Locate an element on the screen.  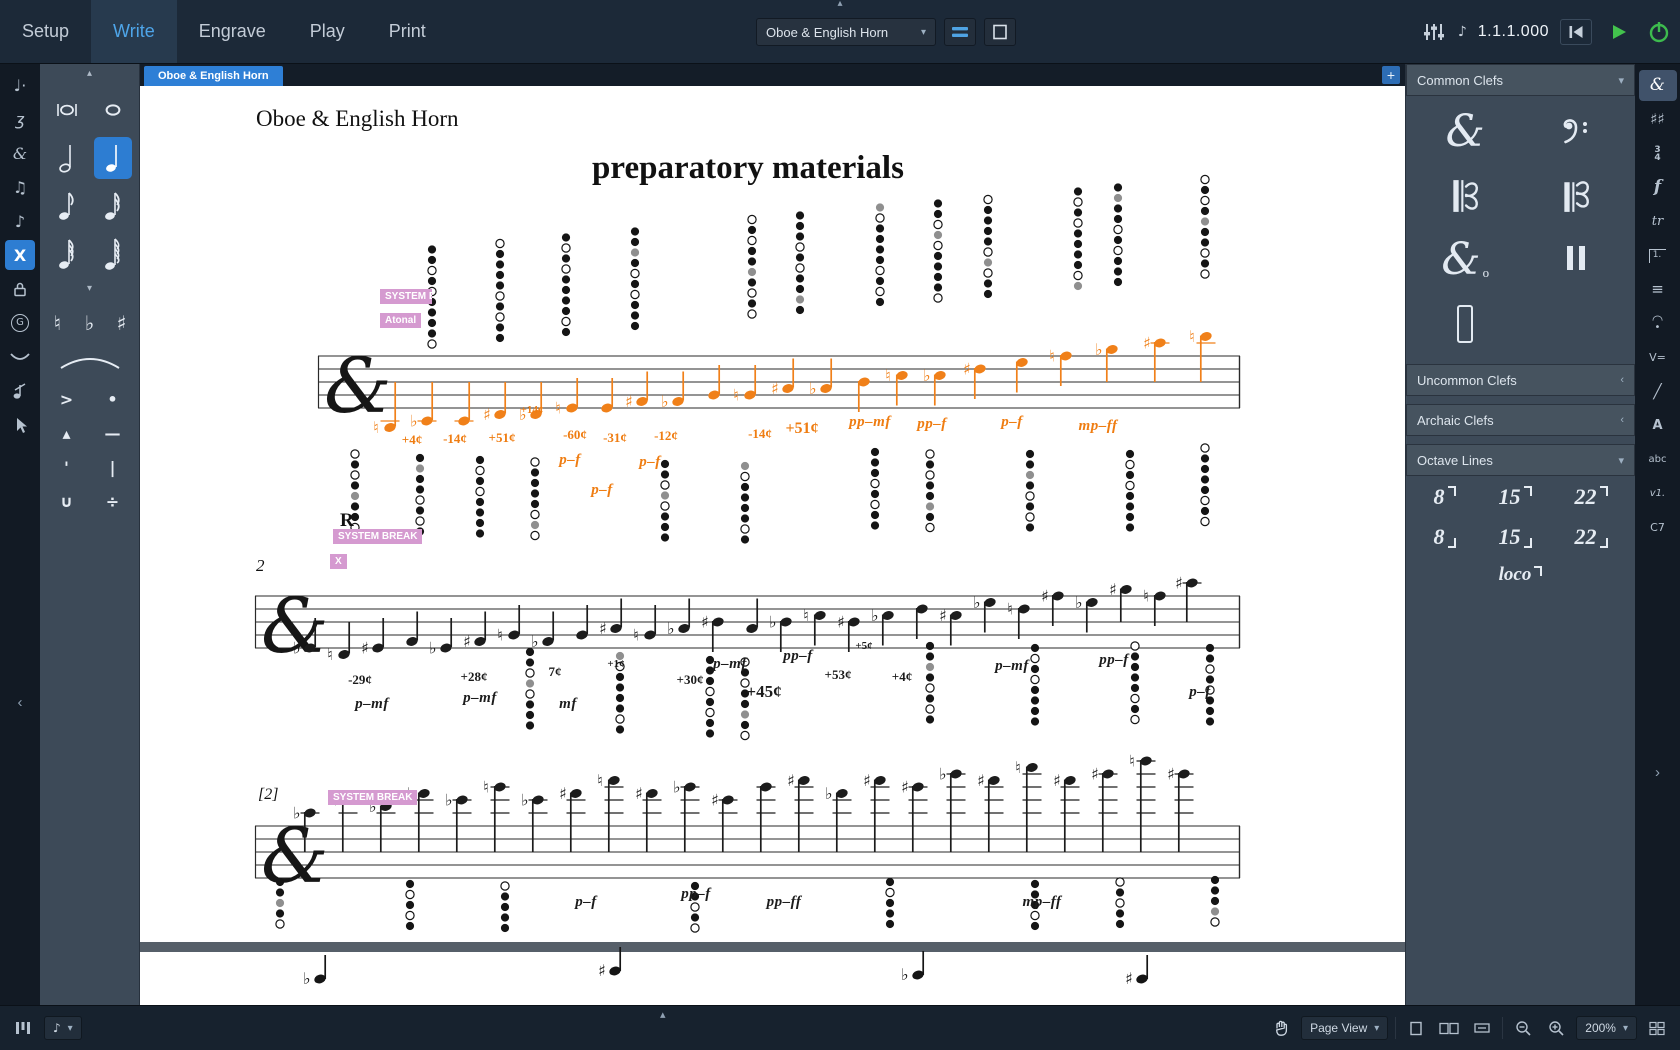
tuplet-icon: ♫ is located at coordinates (20, 187).